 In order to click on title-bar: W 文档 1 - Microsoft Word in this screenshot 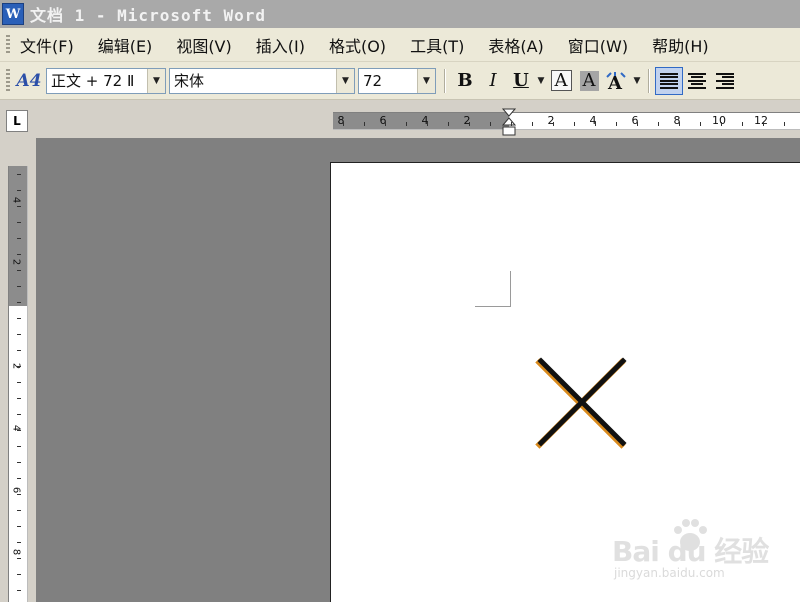, I will do `click(400, 14)`.